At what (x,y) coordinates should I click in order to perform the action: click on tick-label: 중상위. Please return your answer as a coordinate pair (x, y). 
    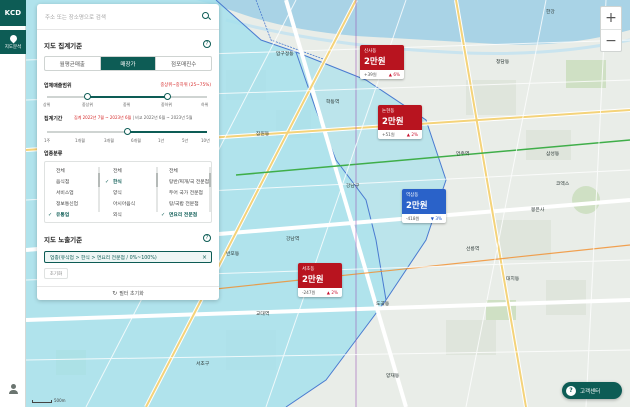
    Looking at the image, I should click on (88, 104).